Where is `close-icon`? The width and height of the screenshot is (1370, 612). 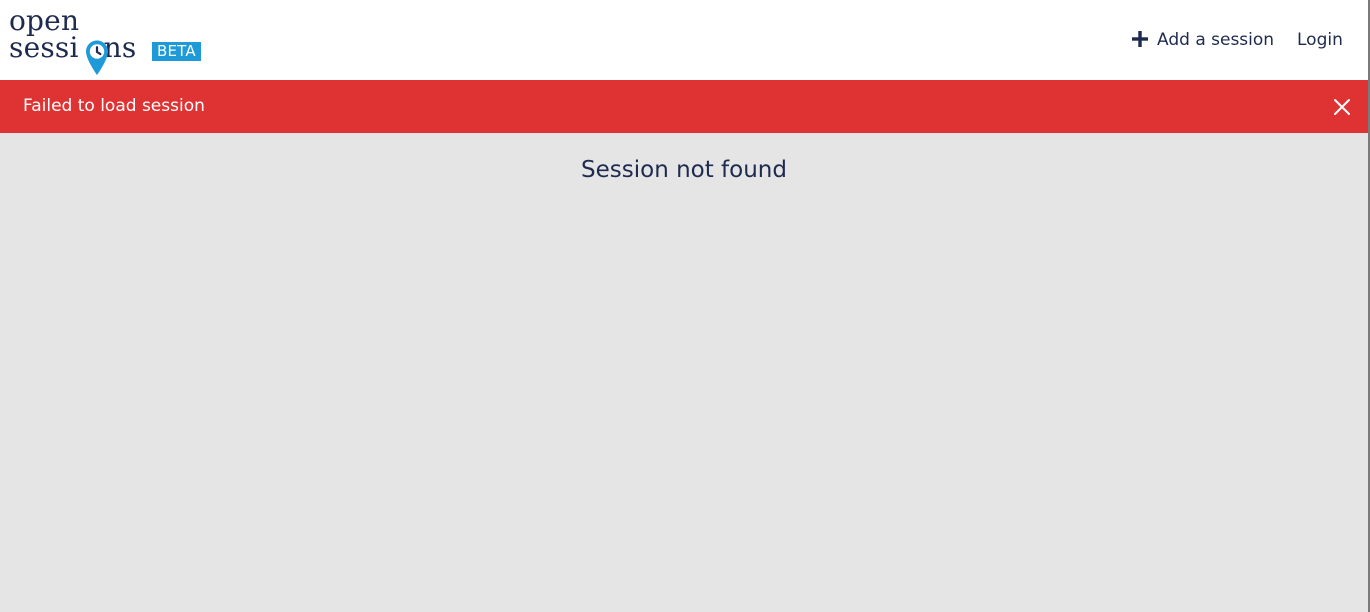 close-icon is located at coordinates (1342, 107).